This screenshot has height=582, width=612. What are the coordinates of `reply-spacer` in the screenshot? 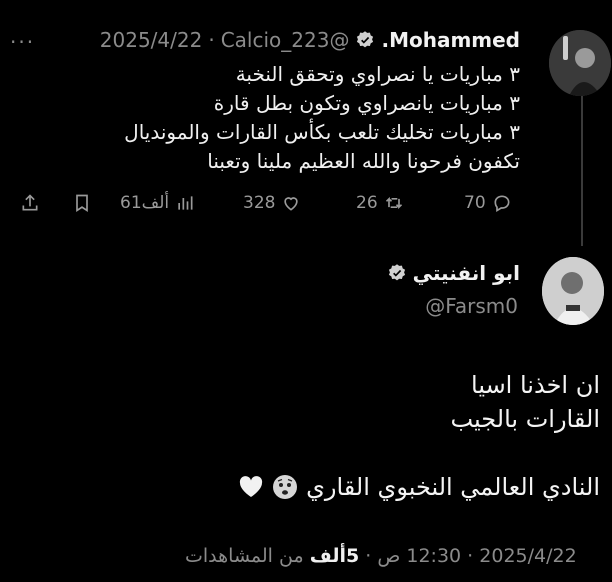 It's located at (340, 453).